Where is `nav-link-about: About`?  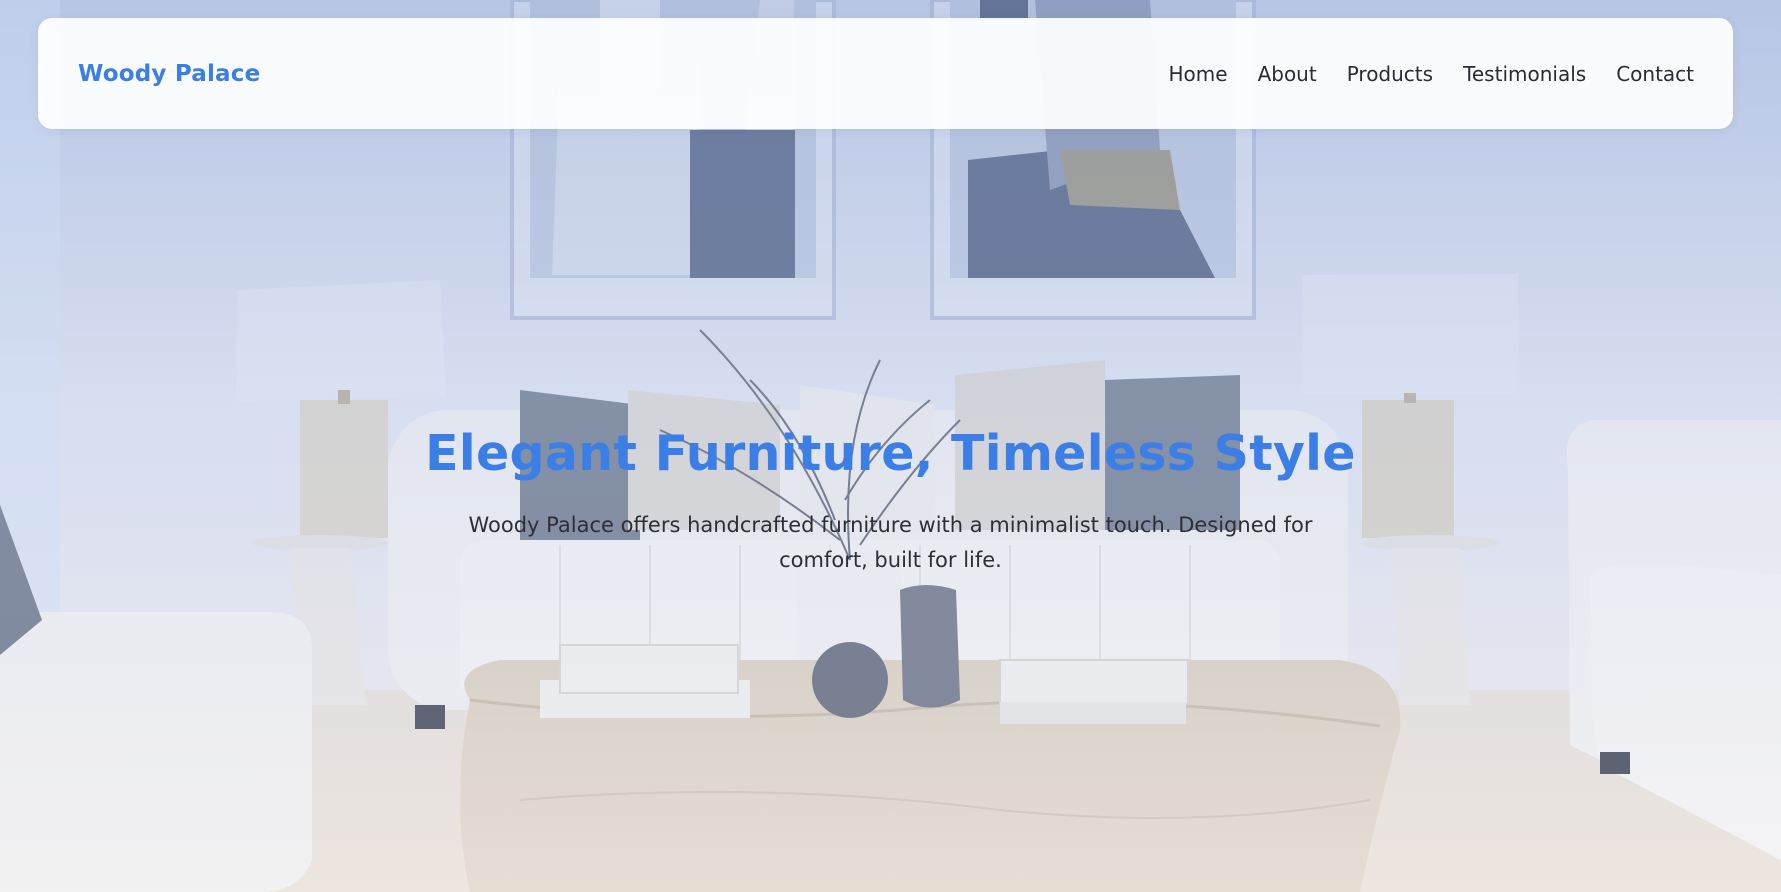 nav-link-about: About is located at coordinates (1287, 74).